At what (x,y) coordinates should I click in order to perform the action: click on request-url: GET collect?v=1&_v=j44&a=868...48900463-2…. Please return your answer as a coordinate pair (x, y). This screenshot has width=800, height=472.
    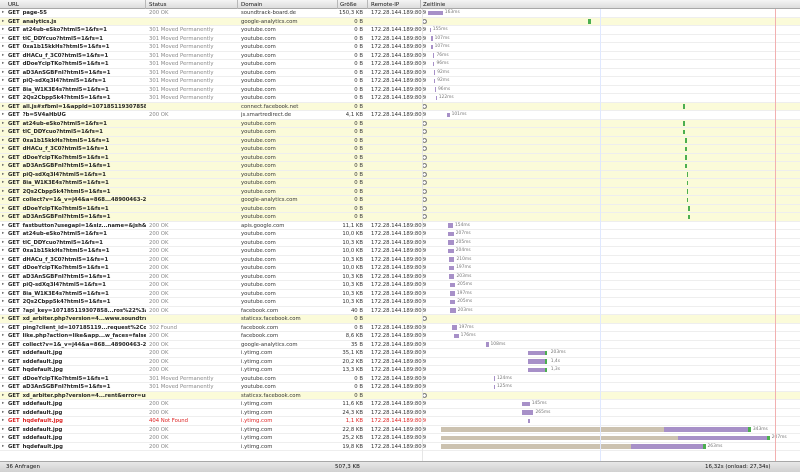
    Looking at the image, I should click on (77, 200).